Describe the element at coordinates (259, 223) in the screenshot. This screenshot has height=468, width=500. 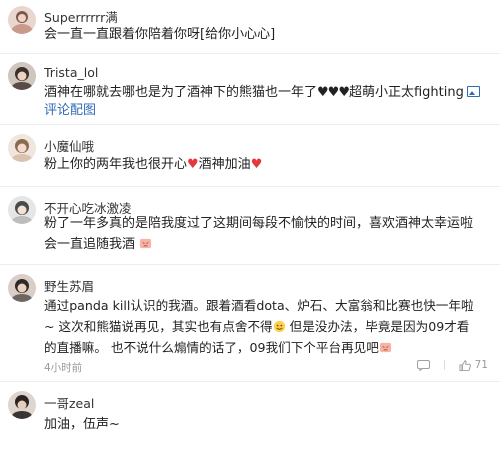
I see `comment-text-line: 粉了一年多真的是陪我度过了这期间每段不愉快的时间，喜欢酒神太幸运啦` at that location.